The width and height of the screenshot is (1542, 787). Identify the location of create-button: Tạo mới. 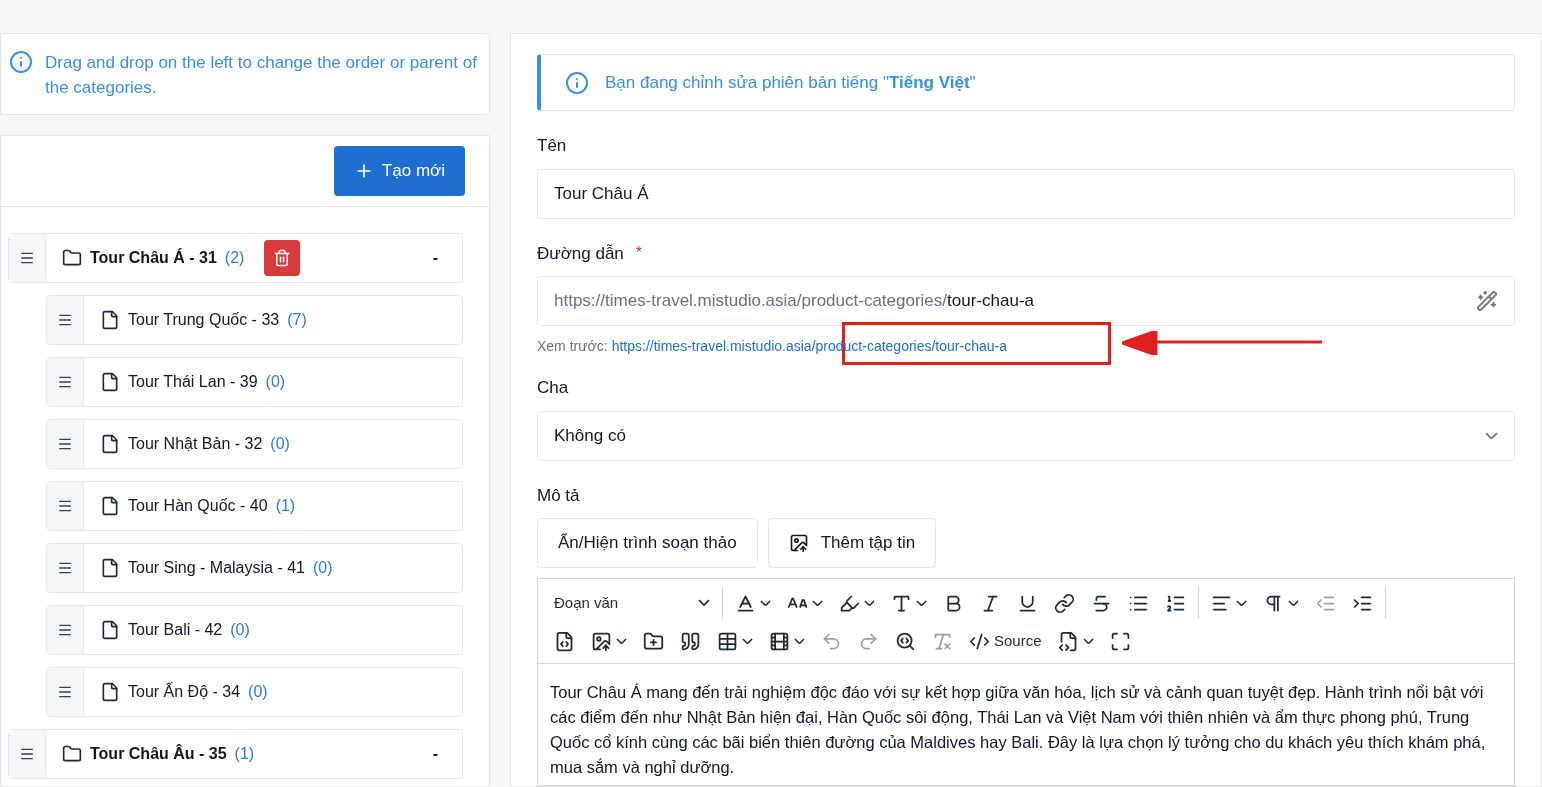
(399, 171).